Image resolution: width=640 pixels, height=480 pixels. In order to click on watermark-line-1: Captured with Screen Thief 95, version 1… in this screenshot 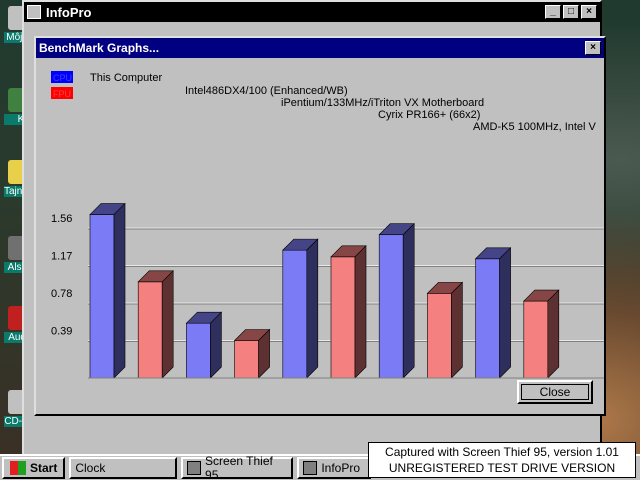, I will do `click(502, 452)`.